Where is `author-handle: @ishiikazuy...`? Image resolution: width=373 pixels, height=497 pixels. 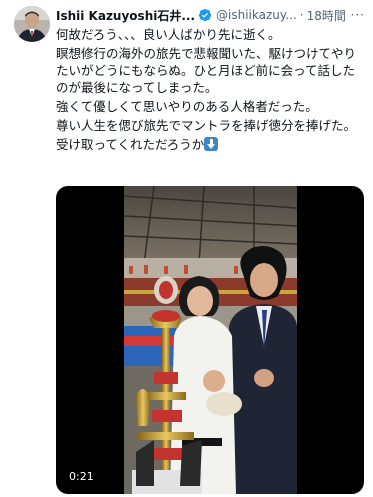
author-handle: @ishiikazuy... is located at coordinates (256, 15).